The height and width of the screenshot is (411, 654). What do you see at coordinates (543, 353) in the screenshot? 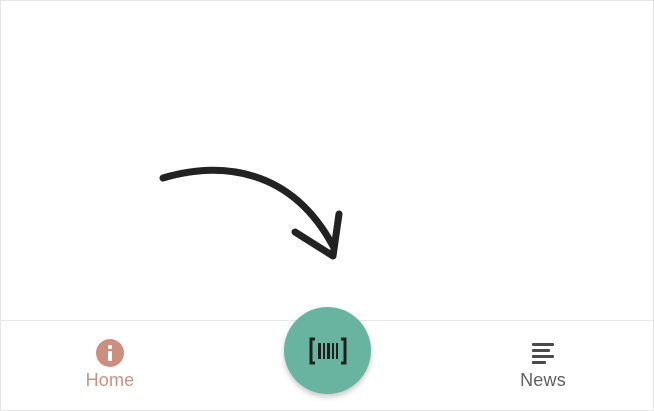
I see `news-icon` at bounding box center [543, 353].